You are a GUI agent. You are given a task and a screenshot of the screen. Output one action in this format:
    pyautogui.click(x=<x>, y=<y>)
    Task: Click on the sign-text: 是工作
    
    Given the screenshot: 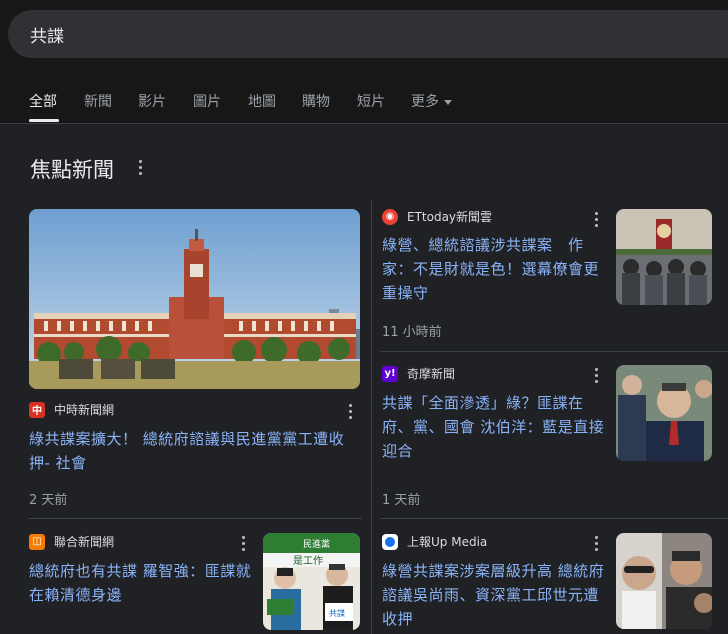 What is the action you would take?
    pyautogui.click(x=308, y=561)
    